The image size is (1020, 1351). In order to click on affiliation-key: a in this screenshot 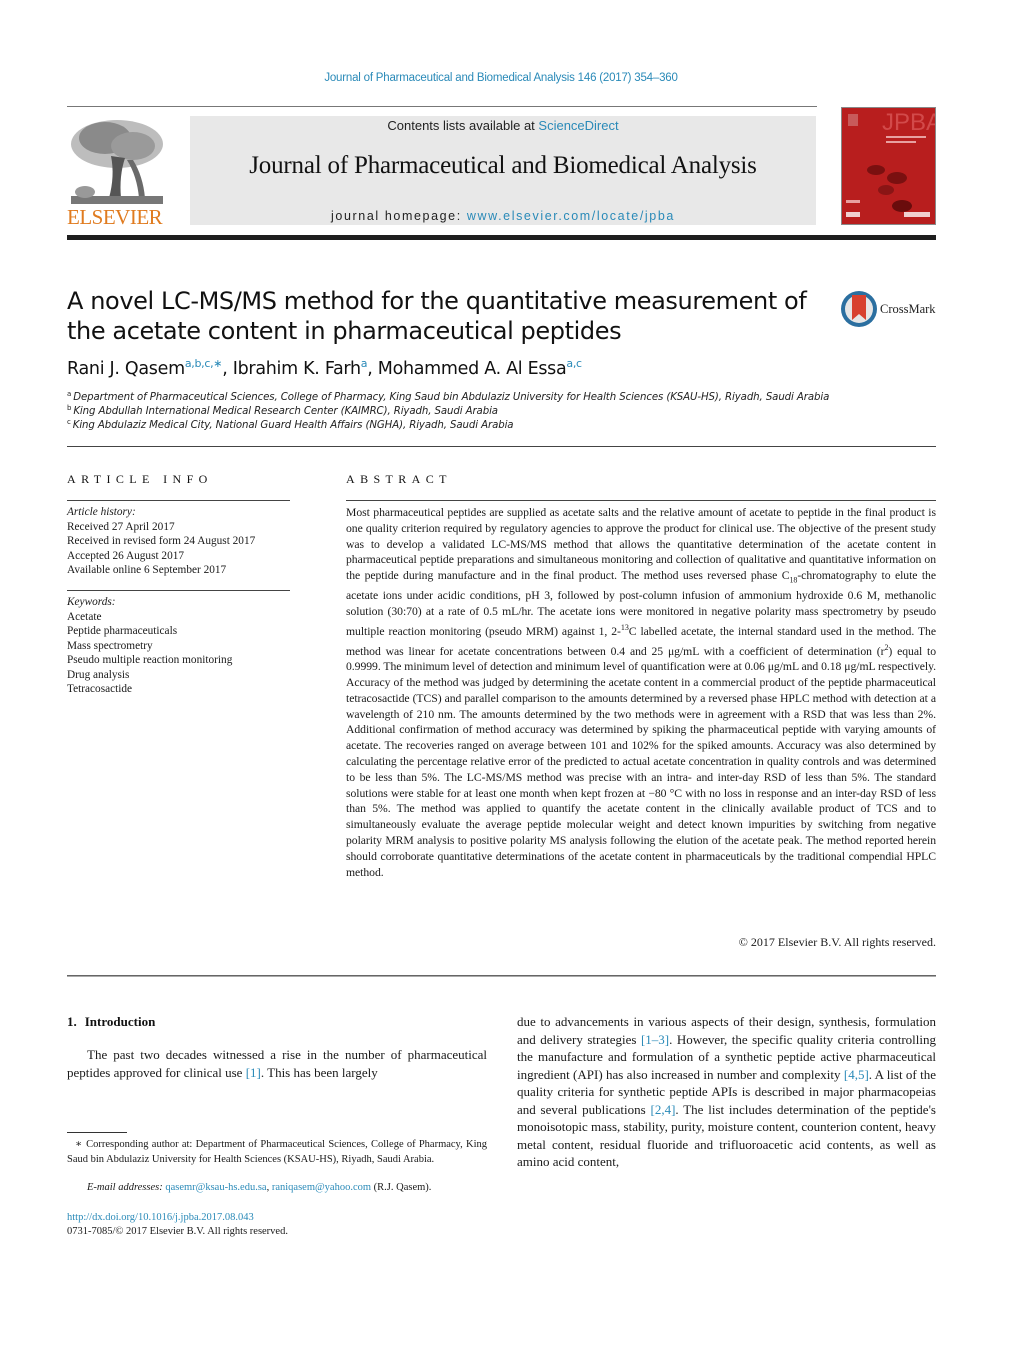, I will do `click(69, 394)`.